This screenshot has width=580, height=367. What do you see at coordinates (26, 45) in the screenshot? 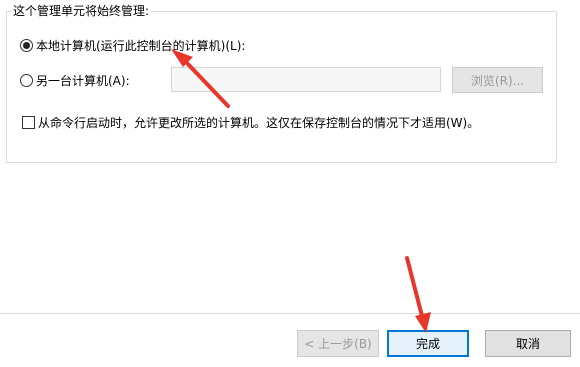
I see `local-computer-radio` at bounding box center [26, 45].